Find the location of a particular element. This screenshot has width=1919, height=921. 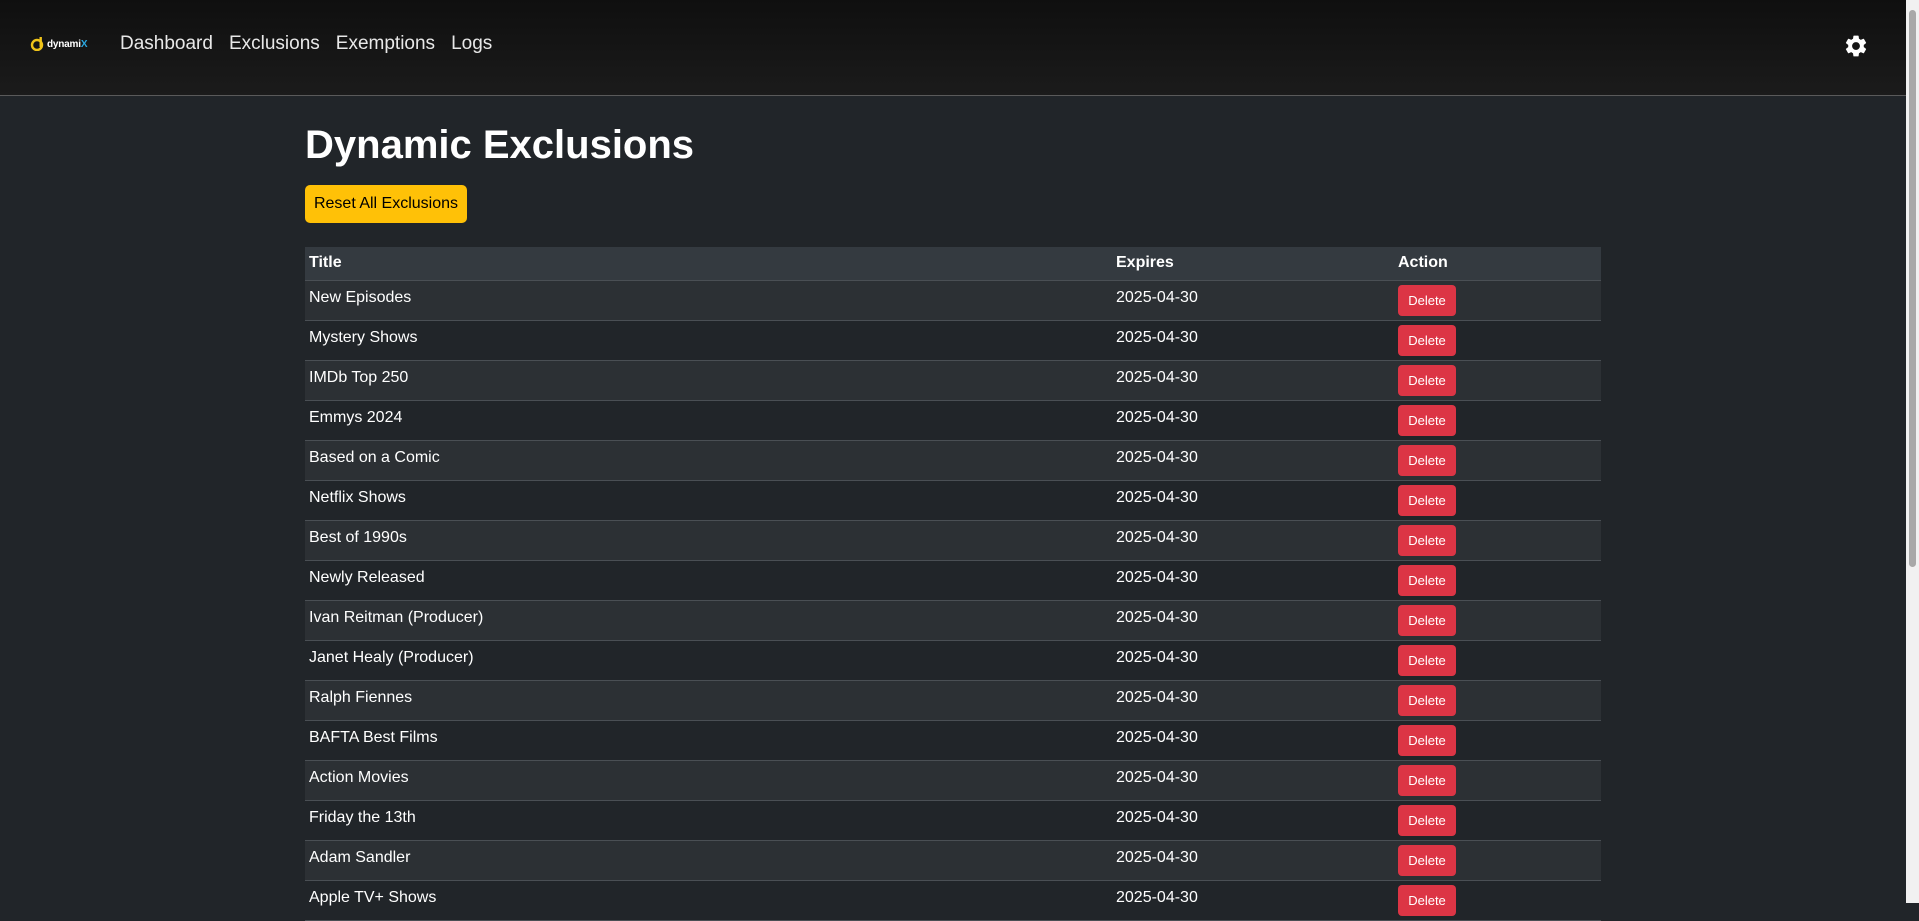

row-title: Netflix Shows is located at coordinates (708, 500).